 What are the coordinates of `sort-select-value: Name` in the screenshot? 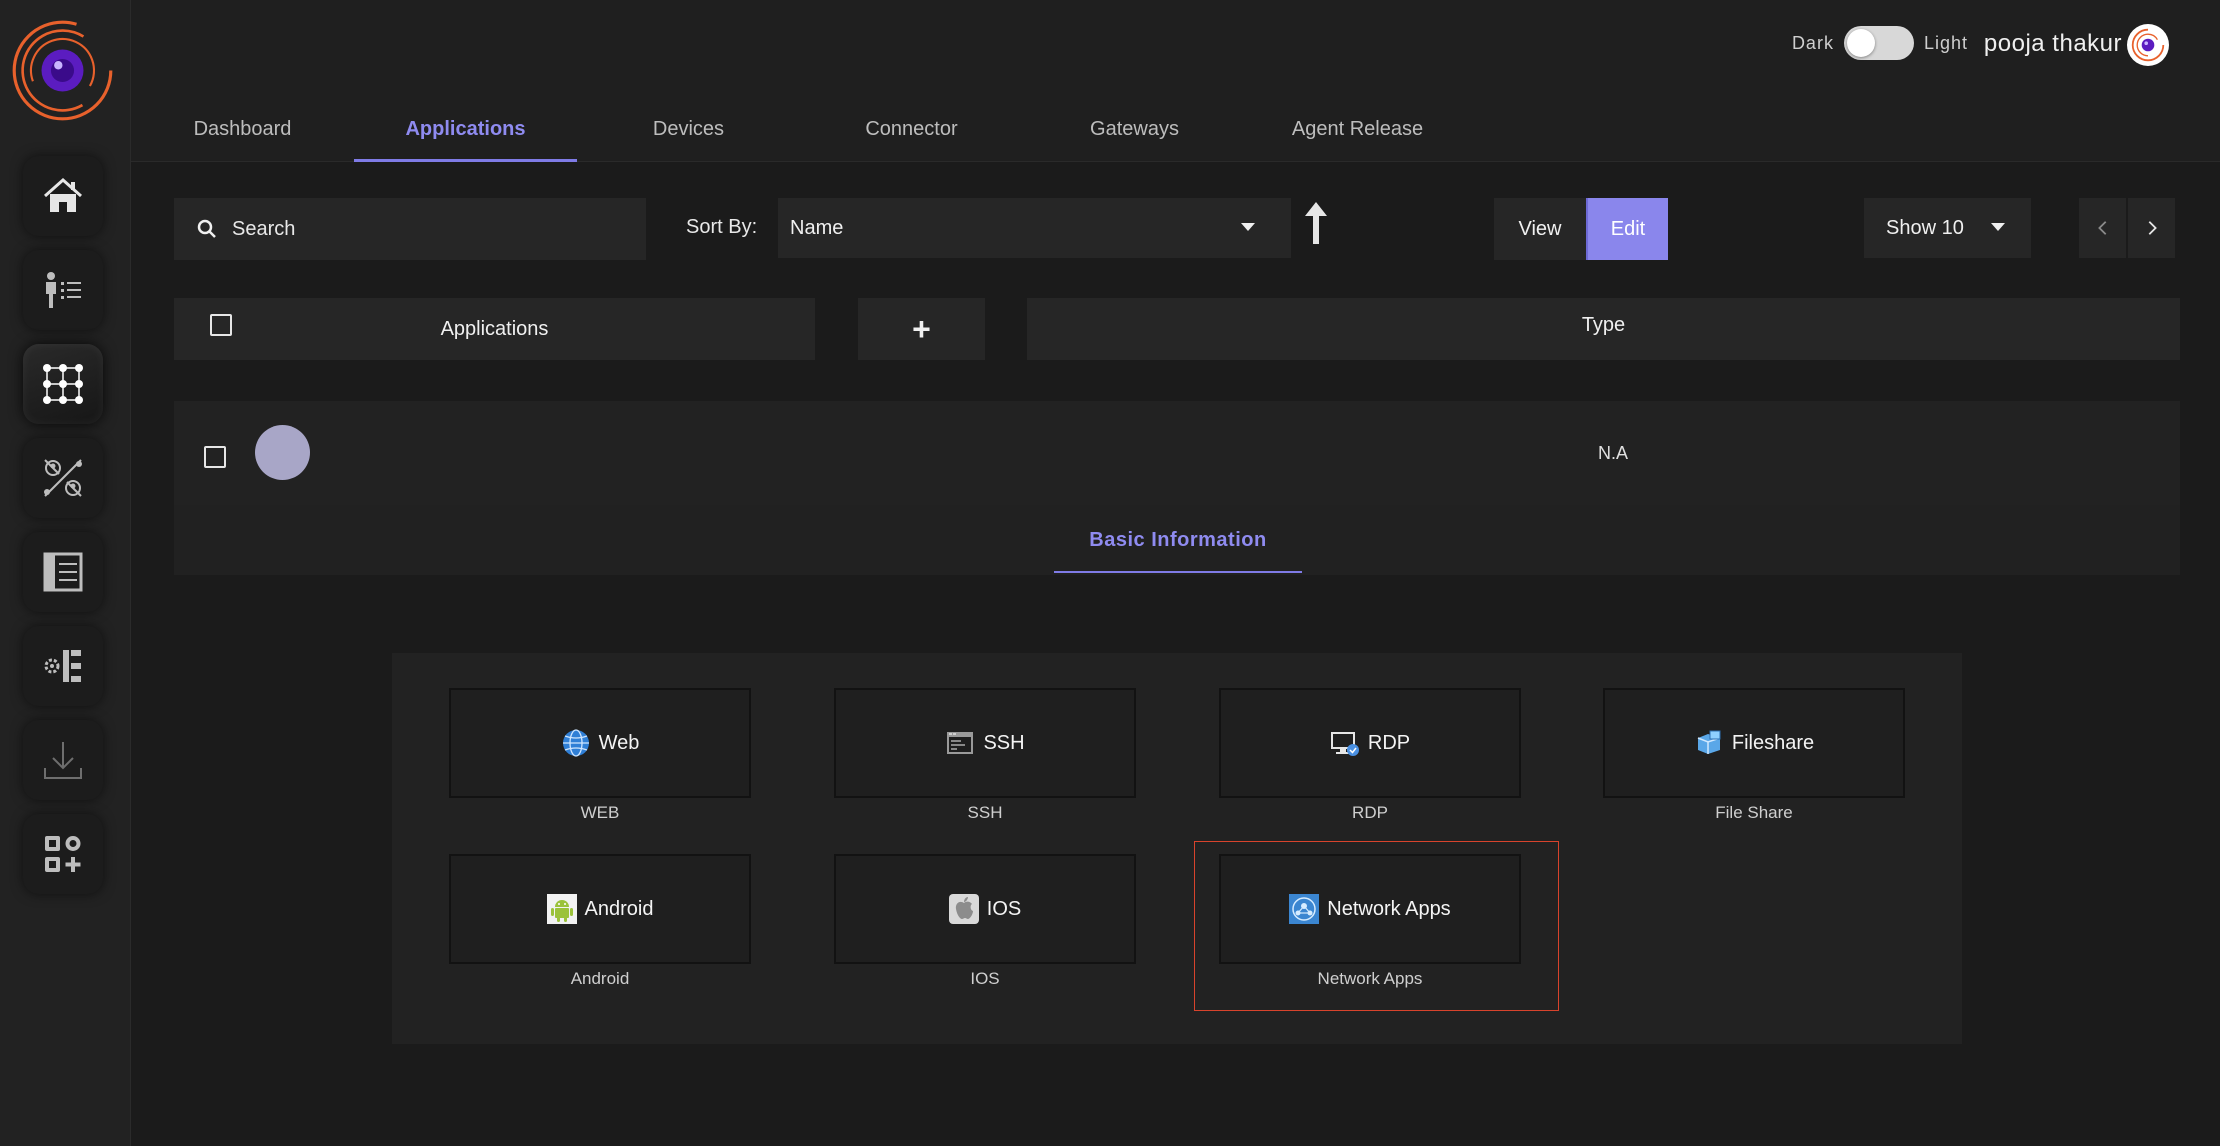 It's located at (817, 227).